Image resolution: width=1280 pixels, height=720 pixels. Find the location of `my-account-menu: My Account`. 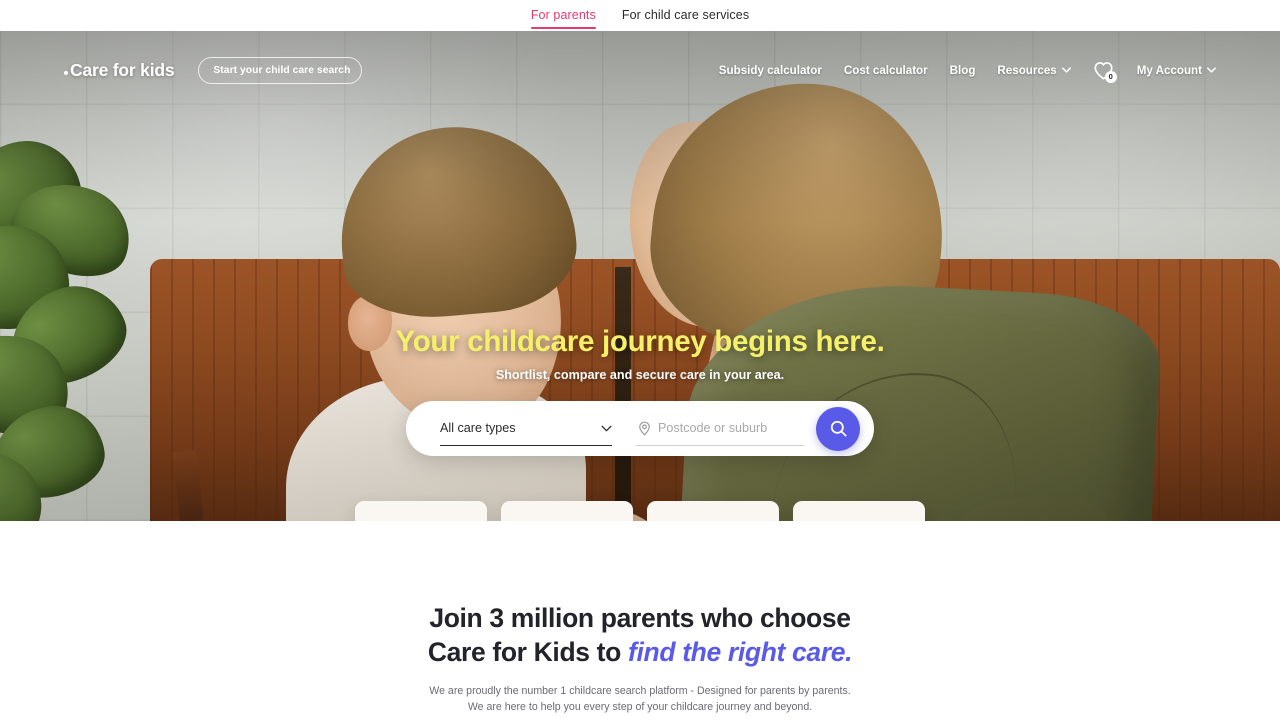

my-account-menu: My Account is located at coordinates (1176, 70).